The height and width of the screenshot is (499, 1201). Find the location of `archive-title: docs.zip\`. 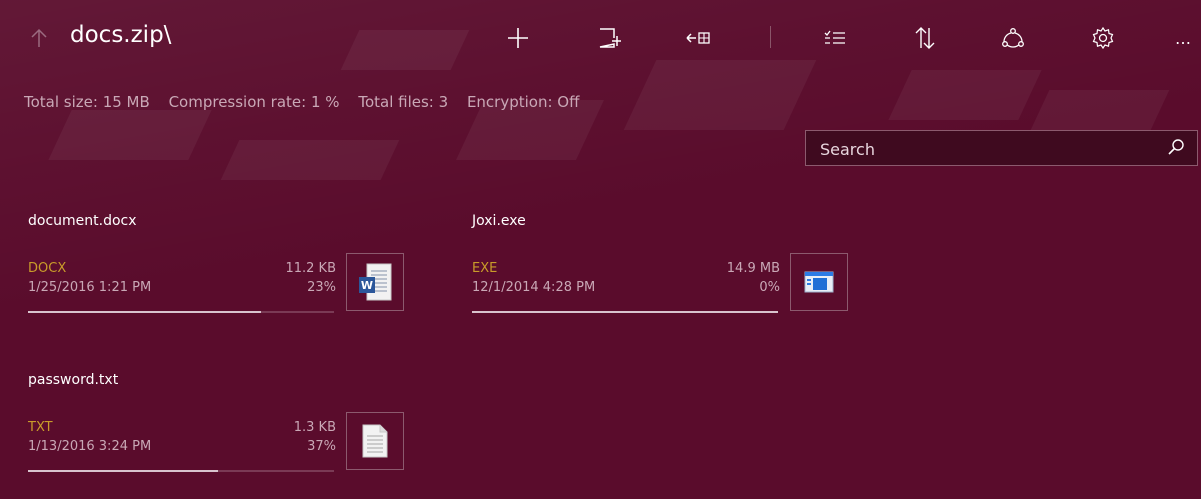

archive-title: docs.zip\ is located at coordinates (121, 35).